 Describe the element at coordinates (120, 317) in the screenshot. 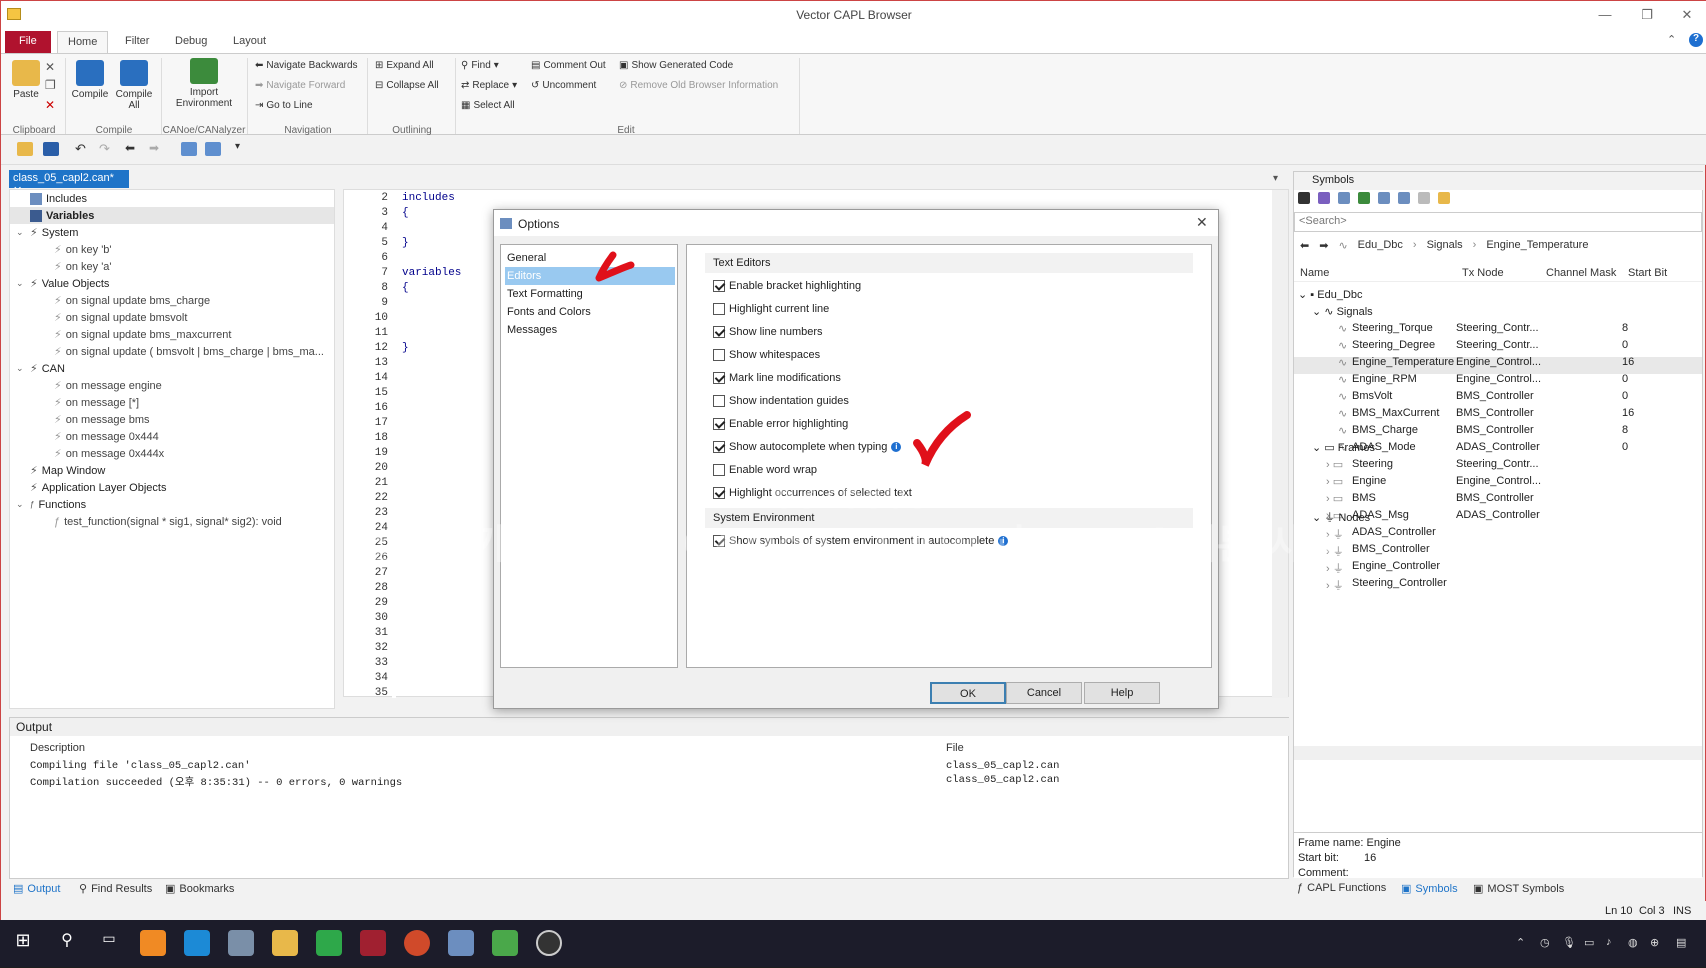

I see `tree-item-signal-update: ⚡ on signal update bmsvolt` at that location.